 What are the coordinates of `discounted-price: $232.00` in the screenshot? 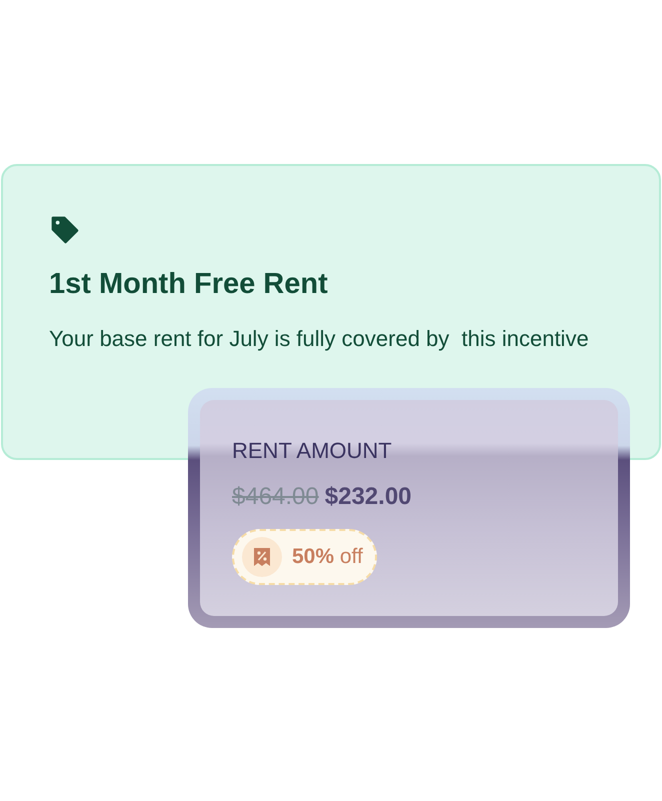 It's located at (368, 497).